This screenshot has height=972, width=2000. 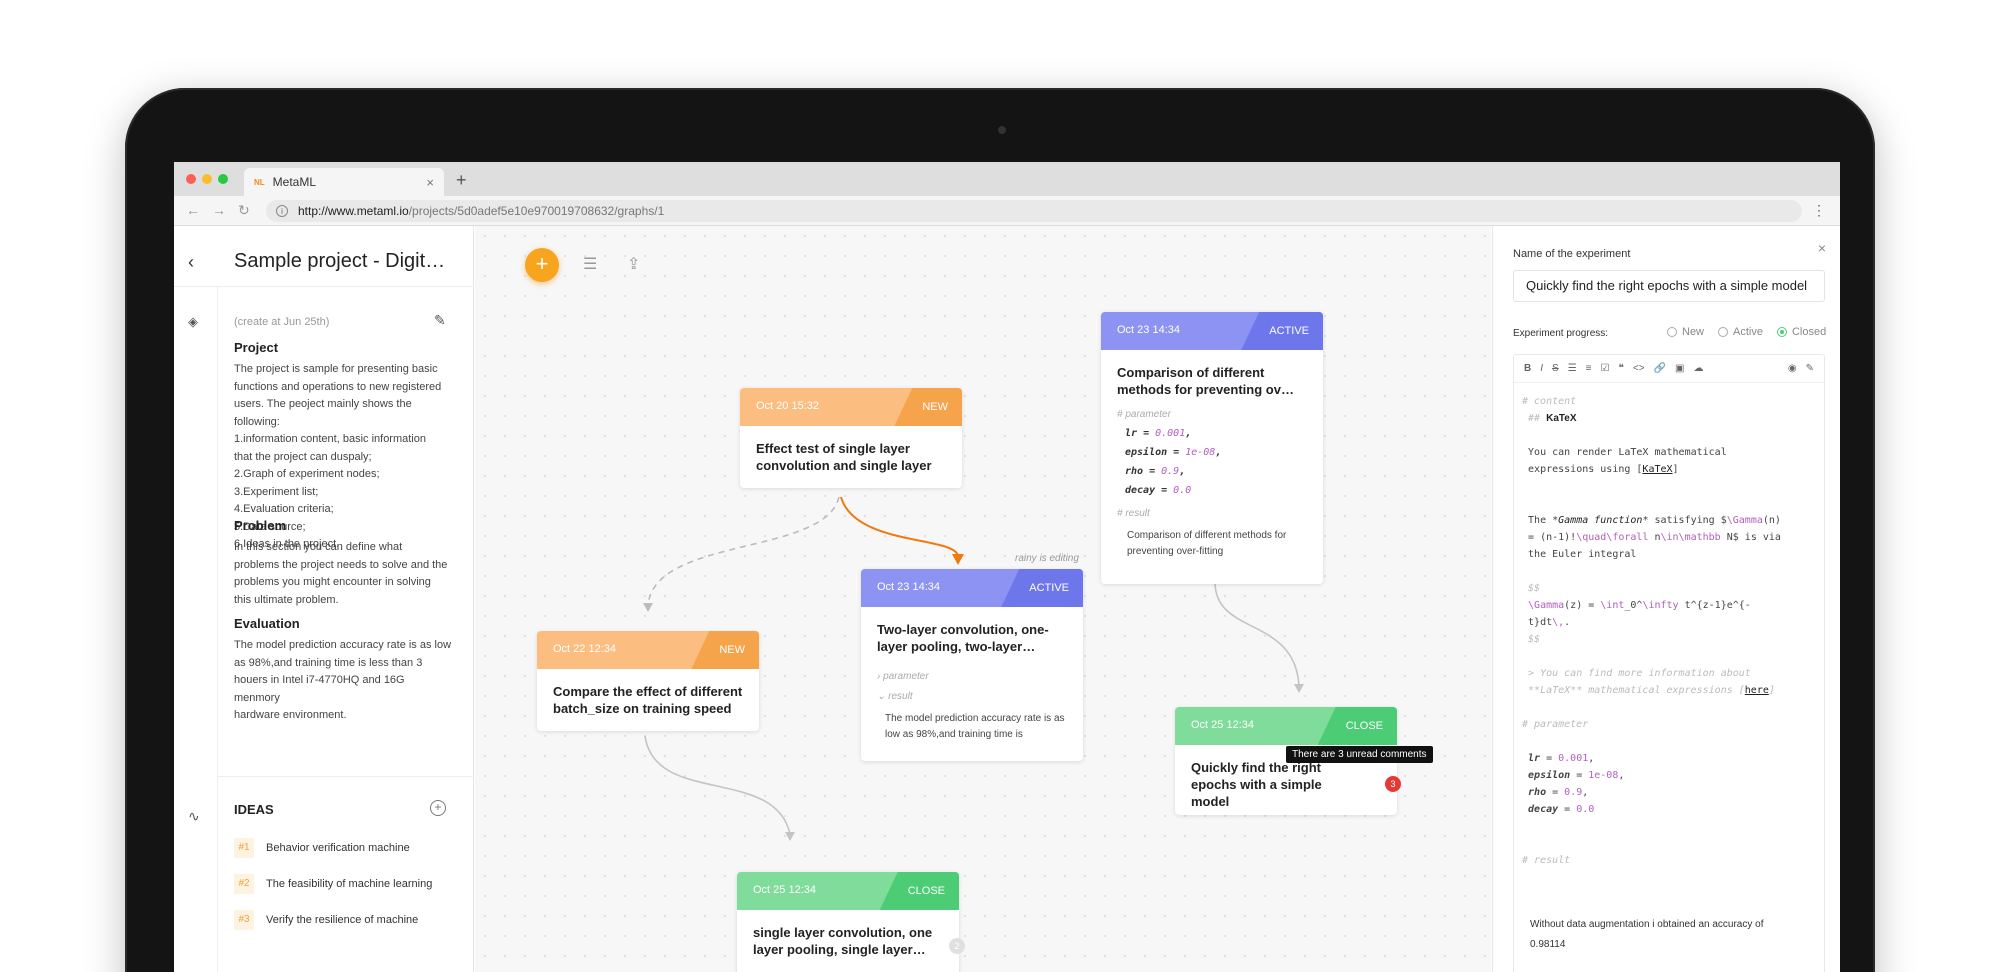 I want to click on quote-icon: ❝, so click(x=1620, y=368).